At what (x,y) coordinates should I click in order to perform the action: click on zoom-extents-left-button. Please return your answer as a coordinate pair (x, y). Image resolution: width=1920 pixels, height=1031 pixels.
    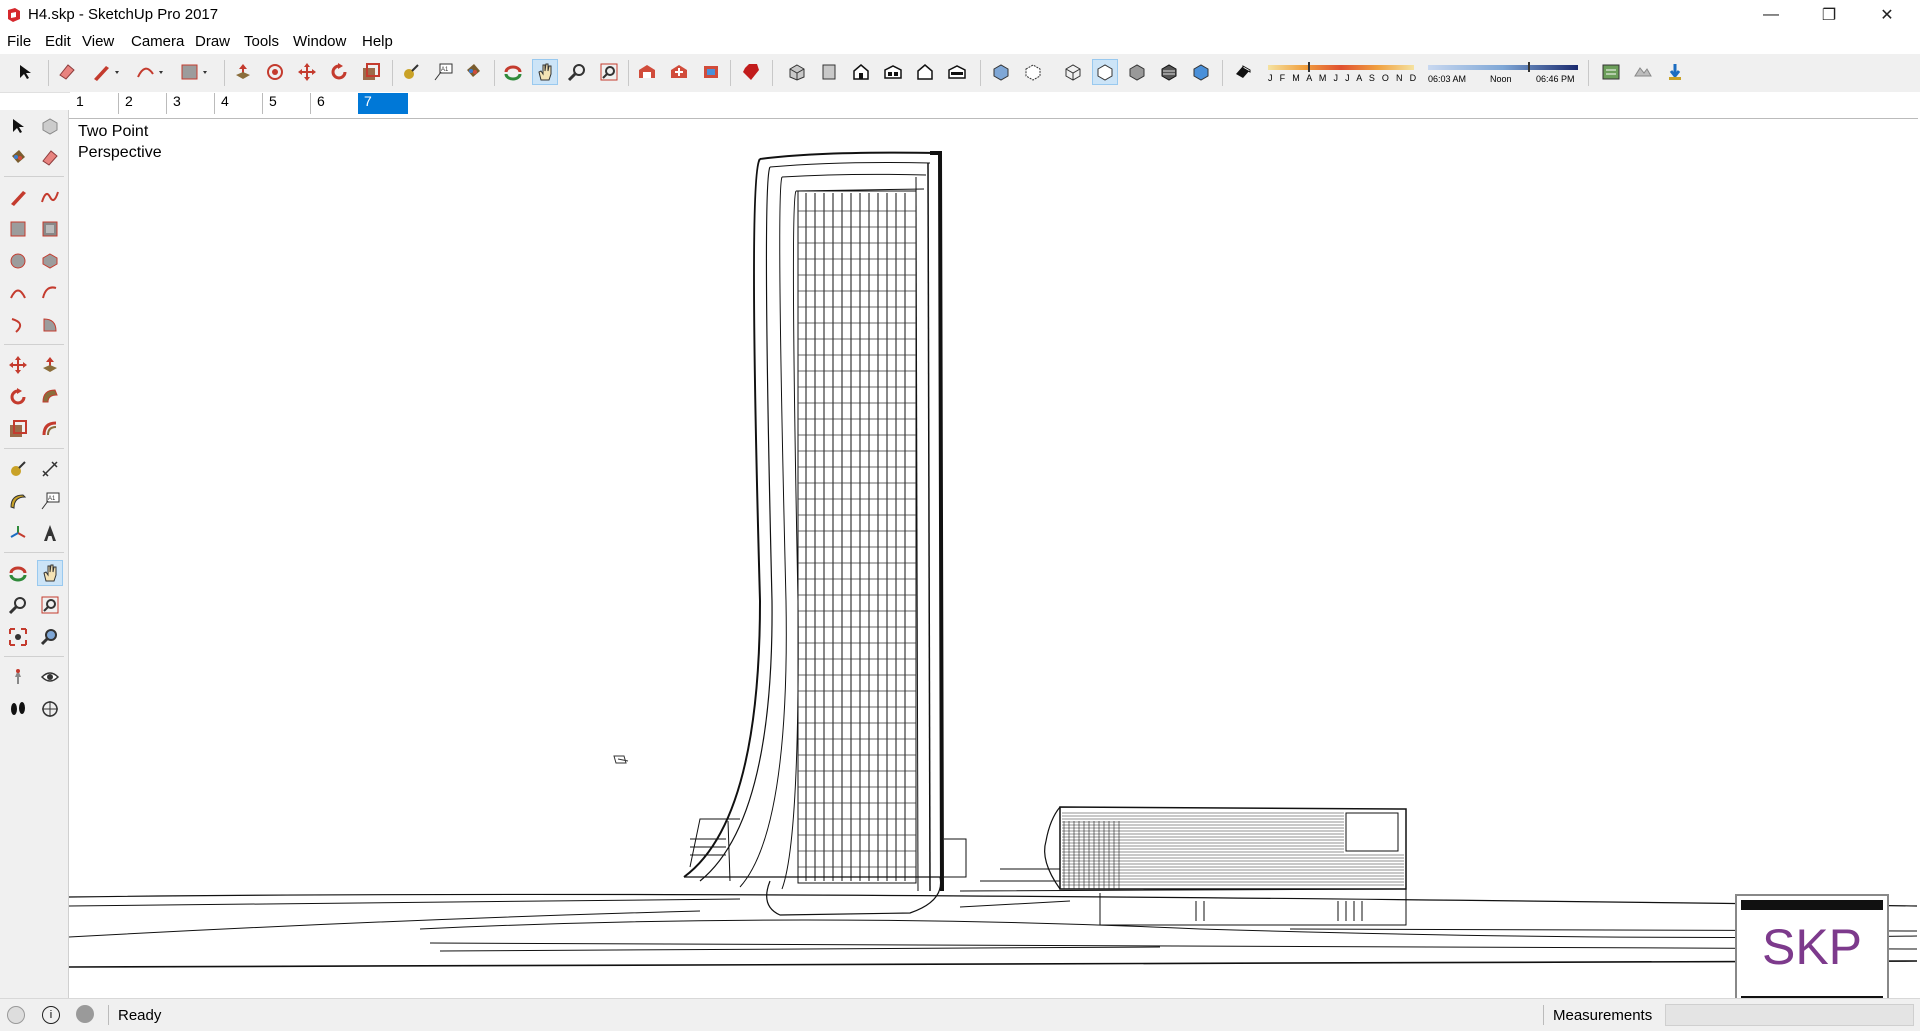
    Looking at the image, I should click on (18, 637).